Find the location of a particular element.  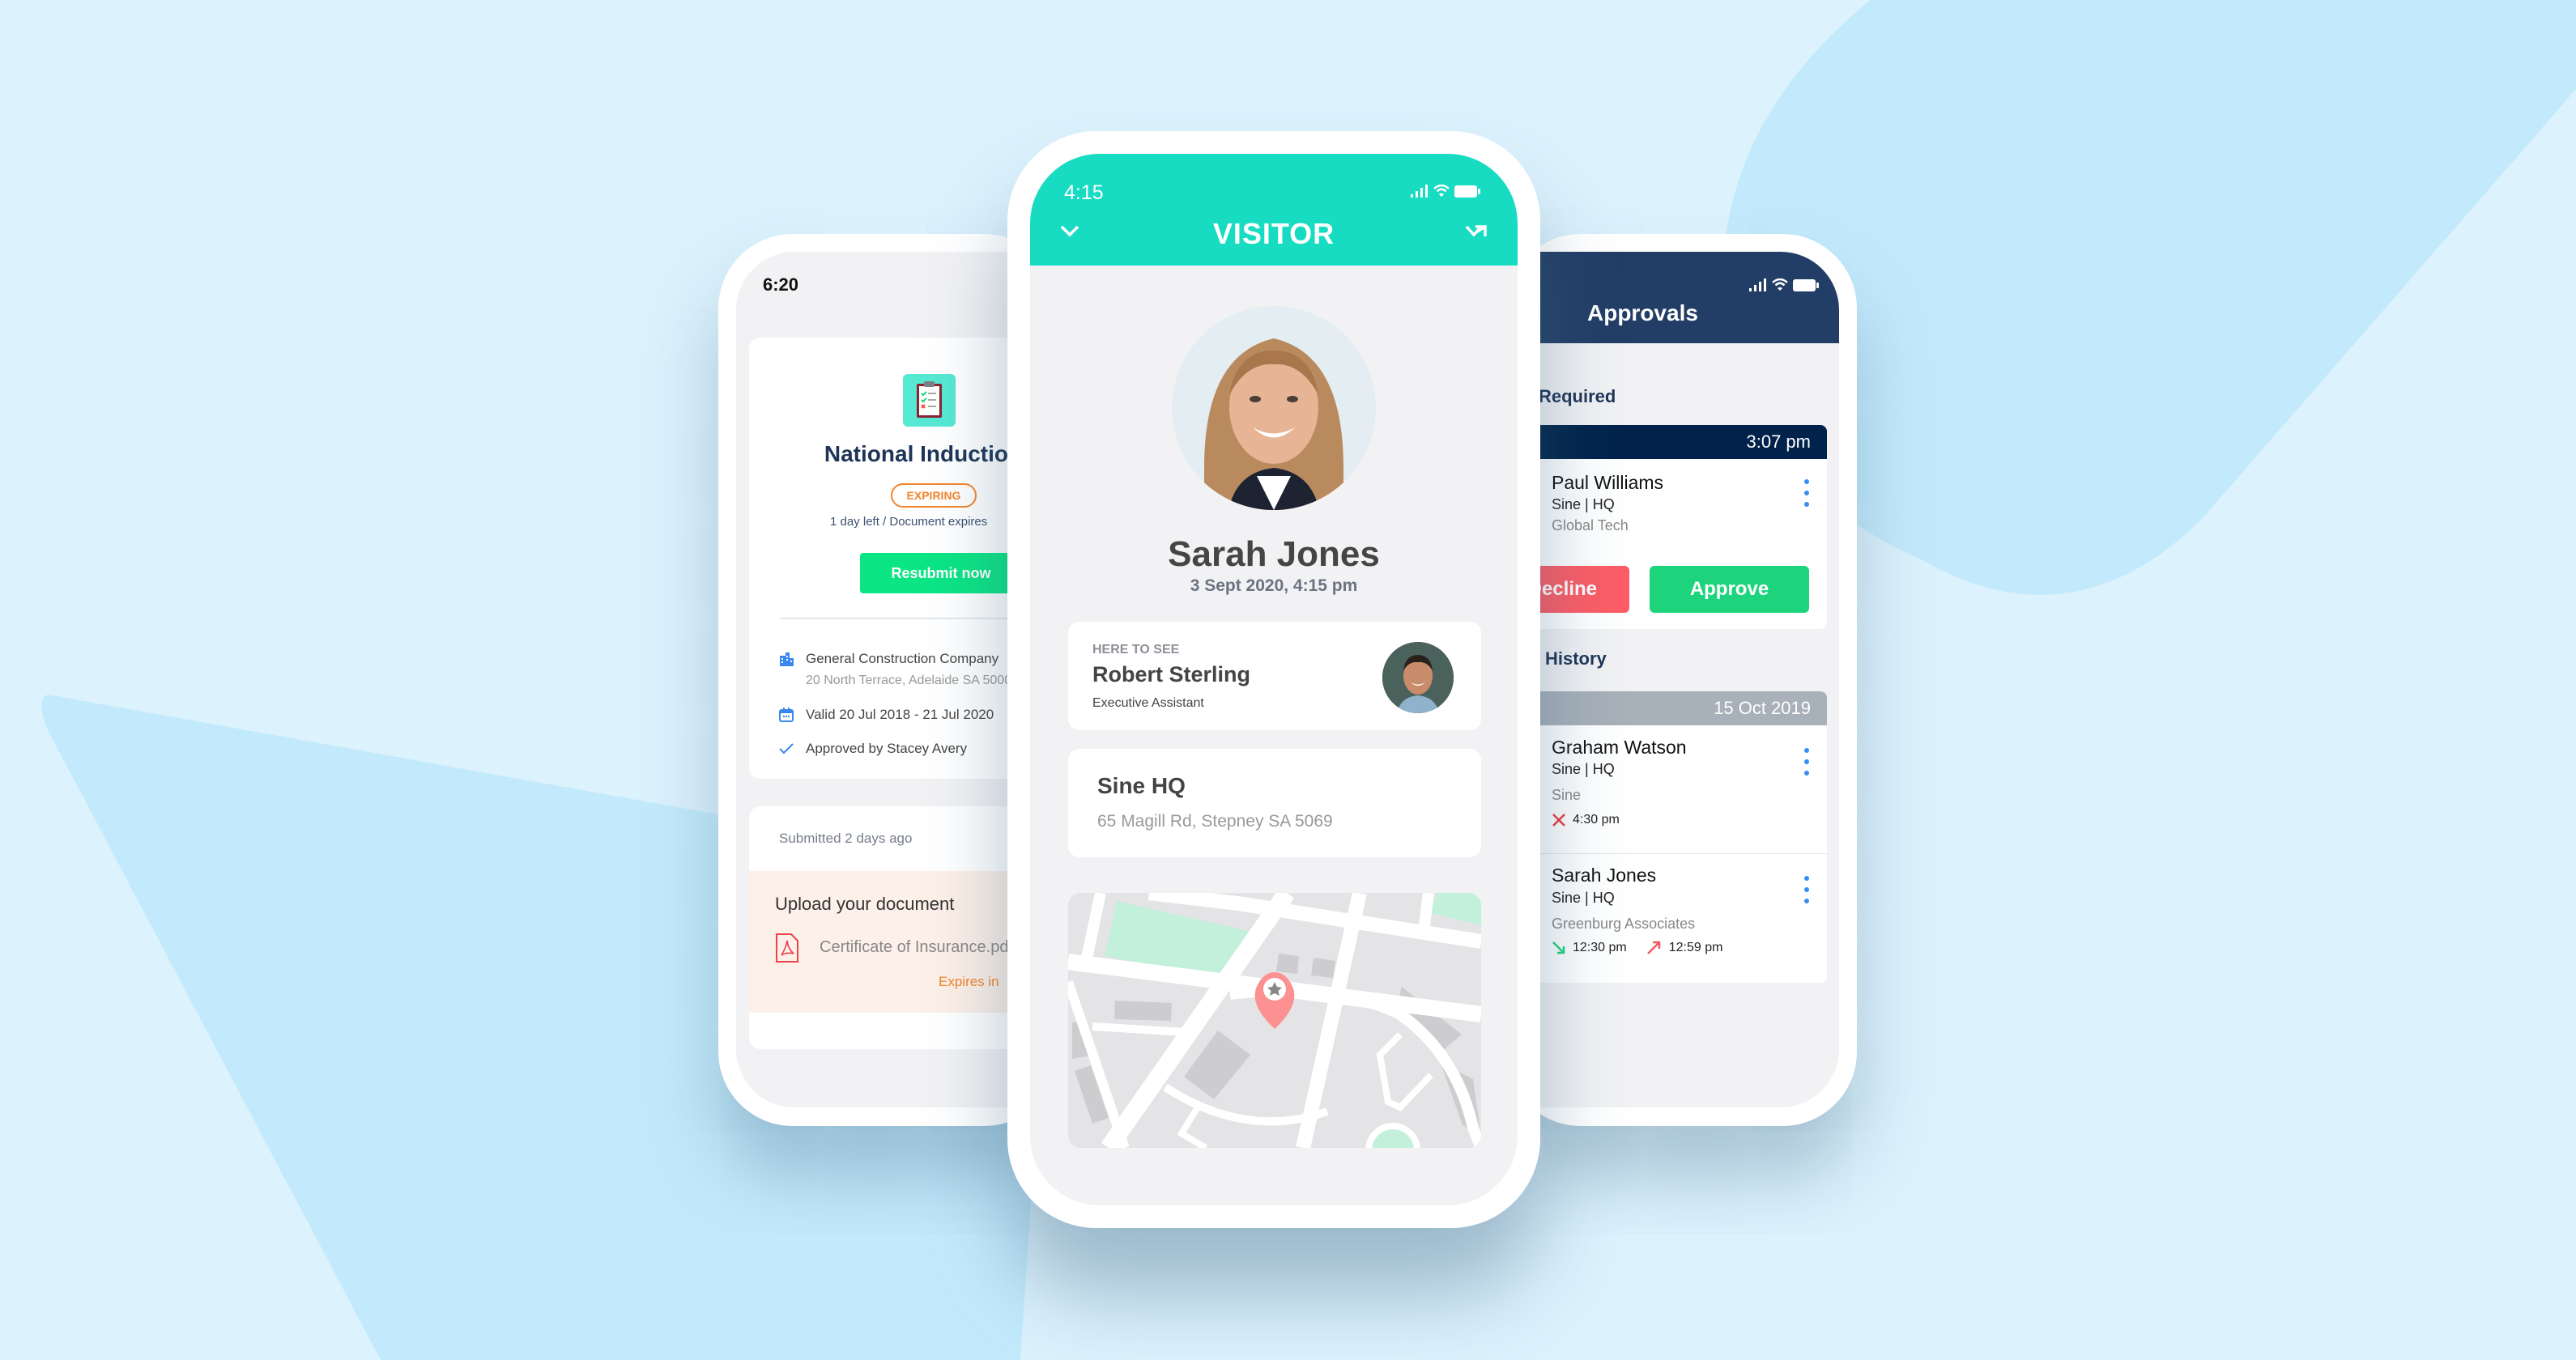

person-name: Sarah Jones is located at coordinates (1604, 875).